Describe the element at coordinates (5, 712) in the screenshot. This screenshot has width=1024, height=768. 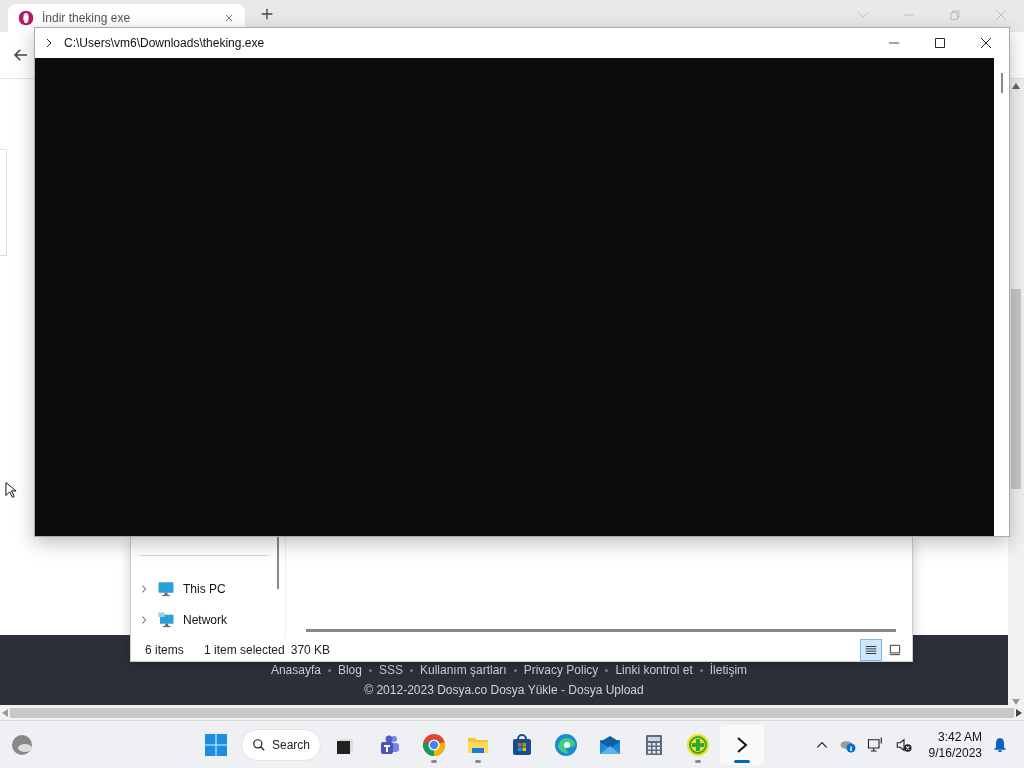
I see `scroll-left-icon` at that location.